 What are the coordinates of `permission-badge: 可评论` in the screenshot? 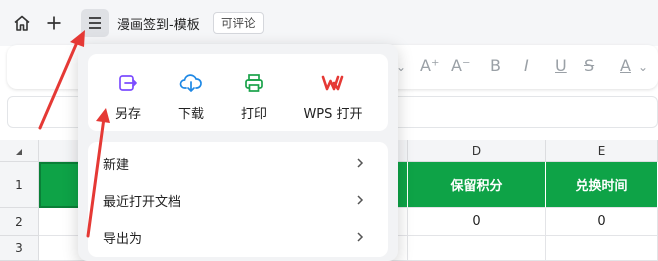 It's located at (238, 23).